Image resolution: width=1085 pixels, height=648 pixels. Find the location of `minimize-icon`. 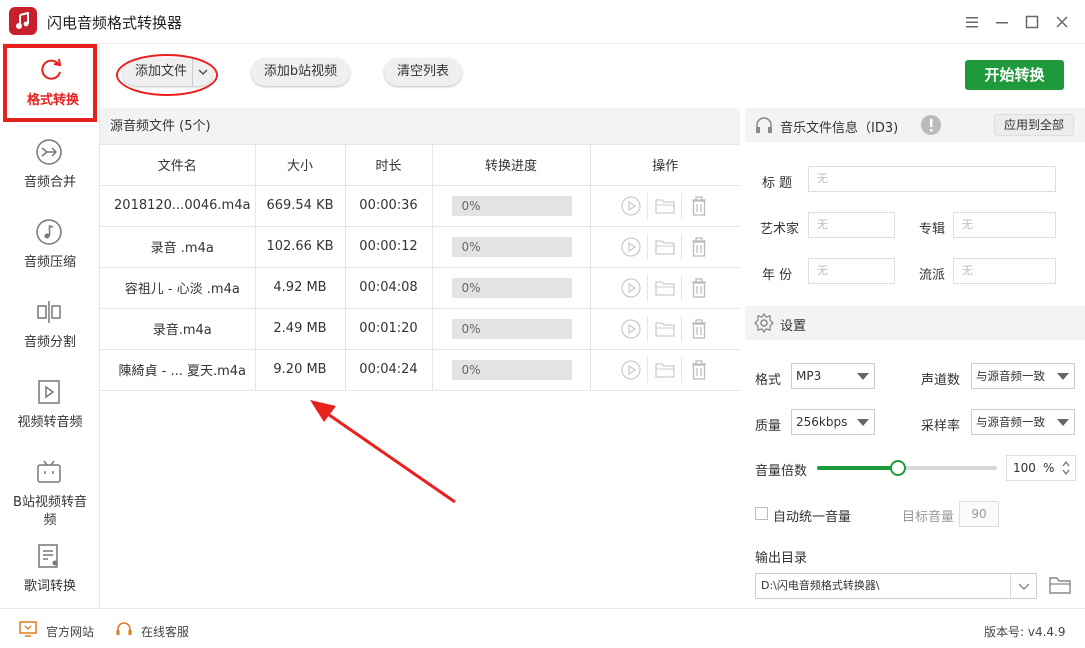

minimize-icon is located at coordinates (1002, 22).